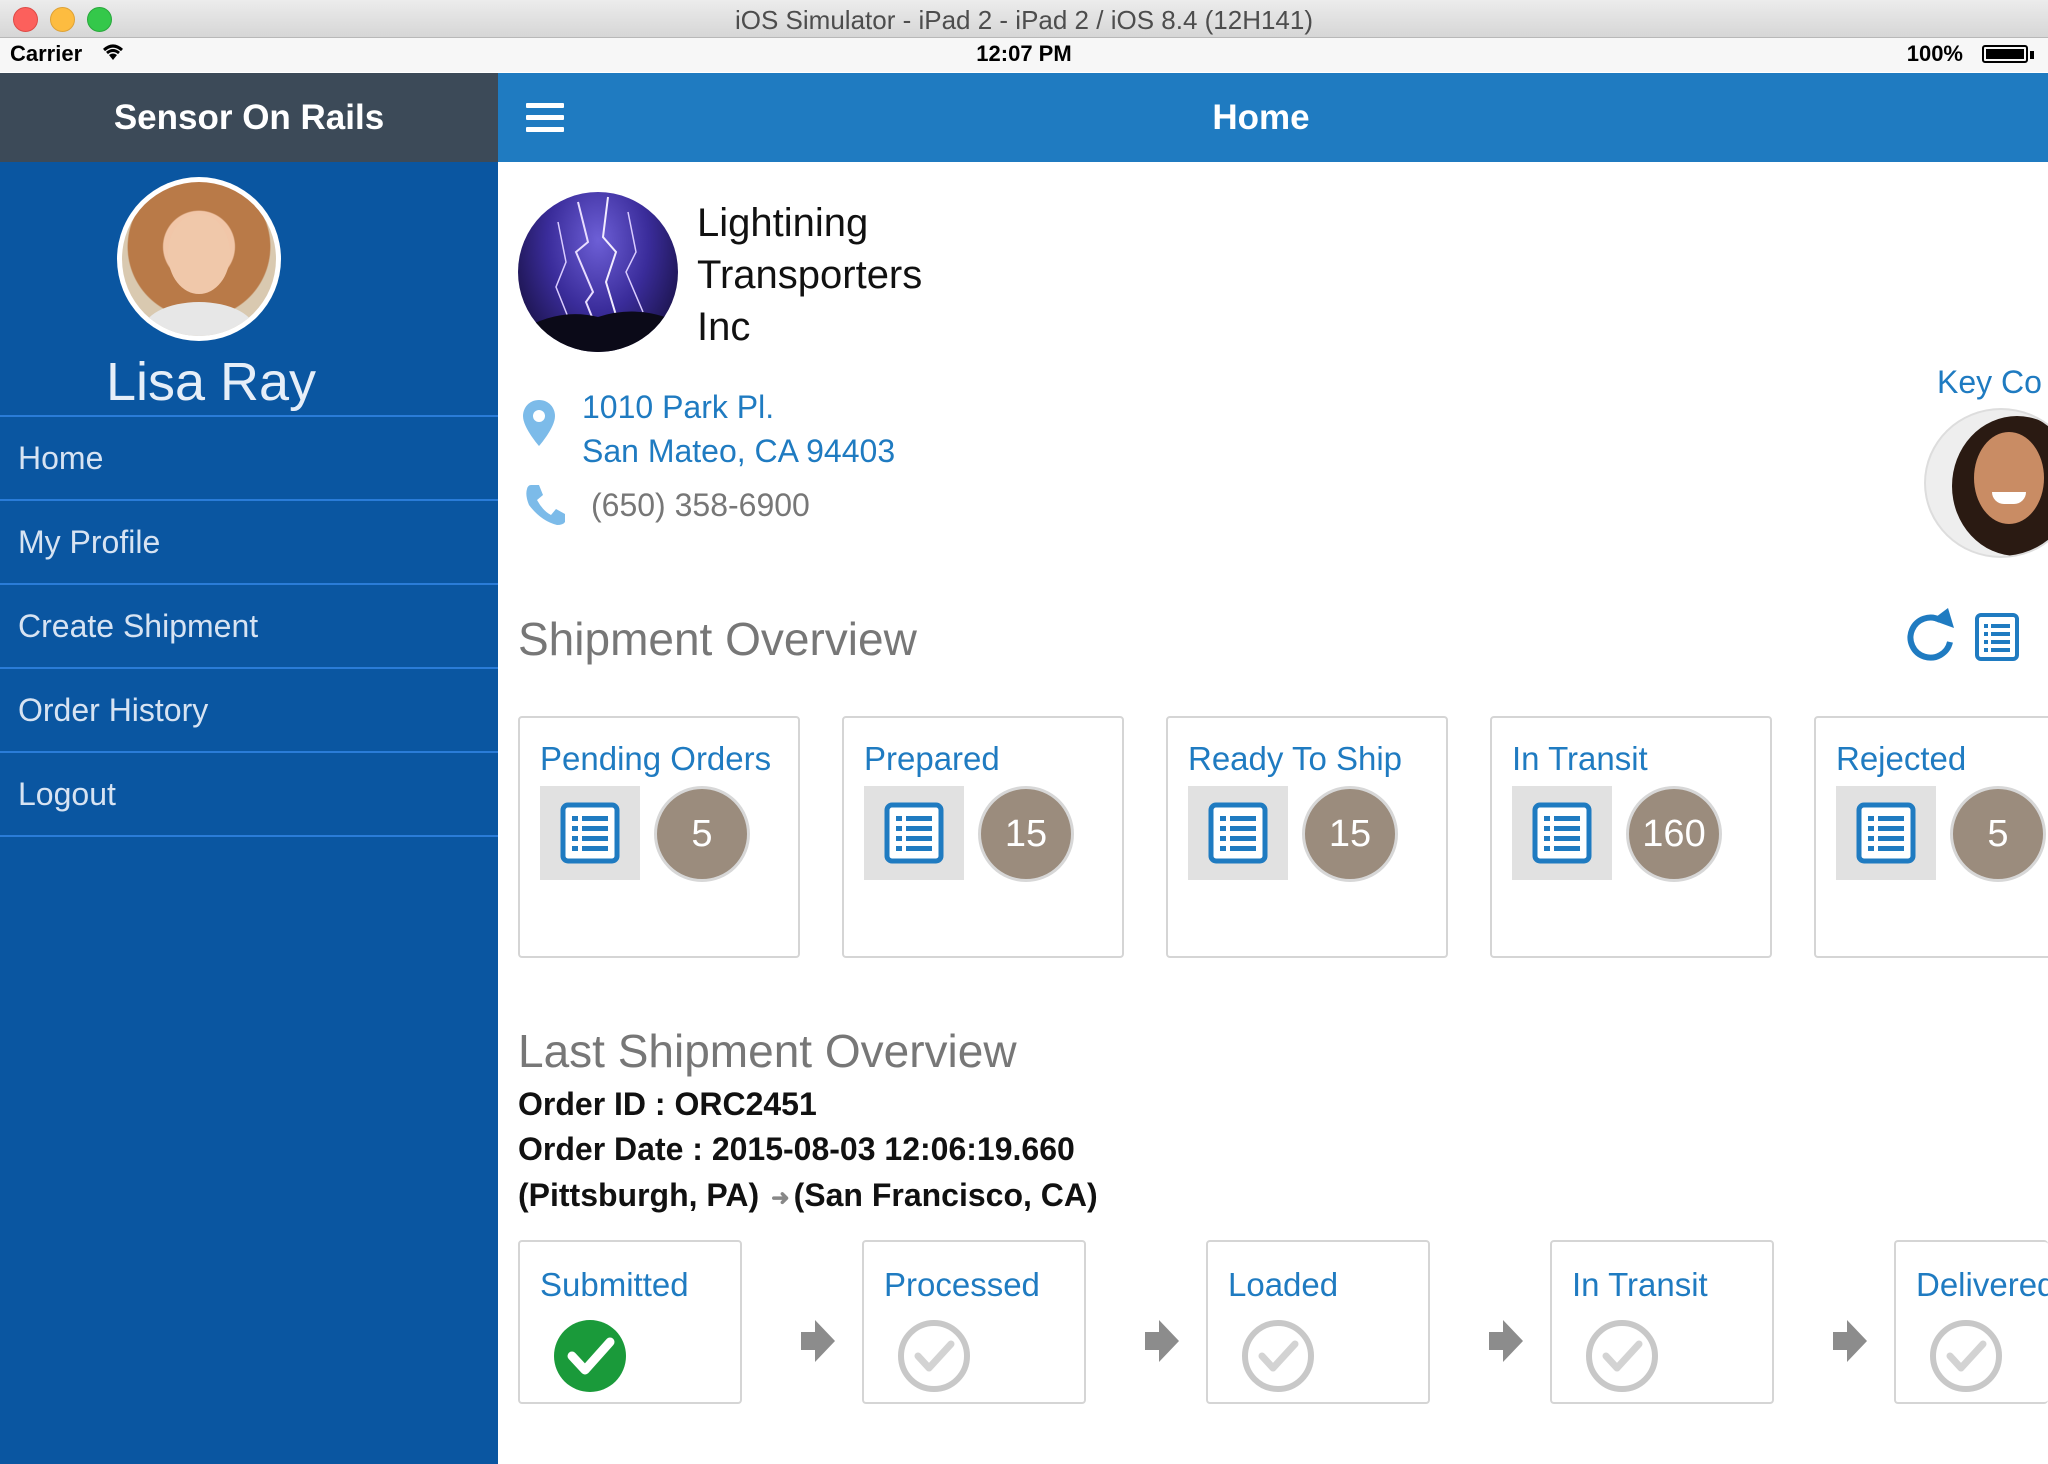 The height and width of the screenshot is (1464, 2048). What do you see at coordinates (1261, 117) in the screenshot?
I see `page-title: Home` at bounding box center [1261, 117].